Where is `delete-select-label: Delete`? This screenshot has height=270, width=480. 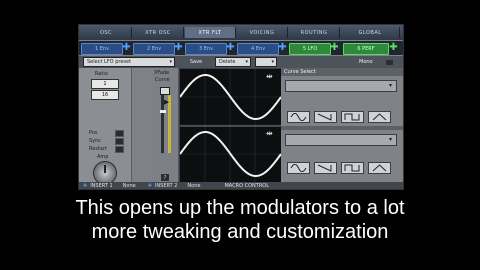
delete-select-label: Delete is located at coordinates (227, 62).